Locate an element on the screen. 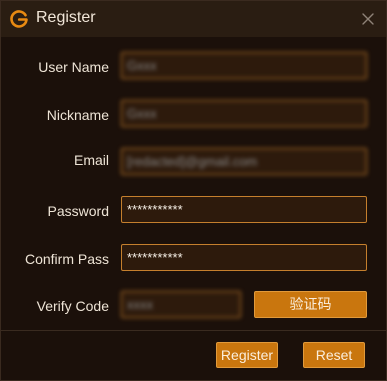 This screenshot has width=387, height=381. close-icon is located at coordinates (368, 19).